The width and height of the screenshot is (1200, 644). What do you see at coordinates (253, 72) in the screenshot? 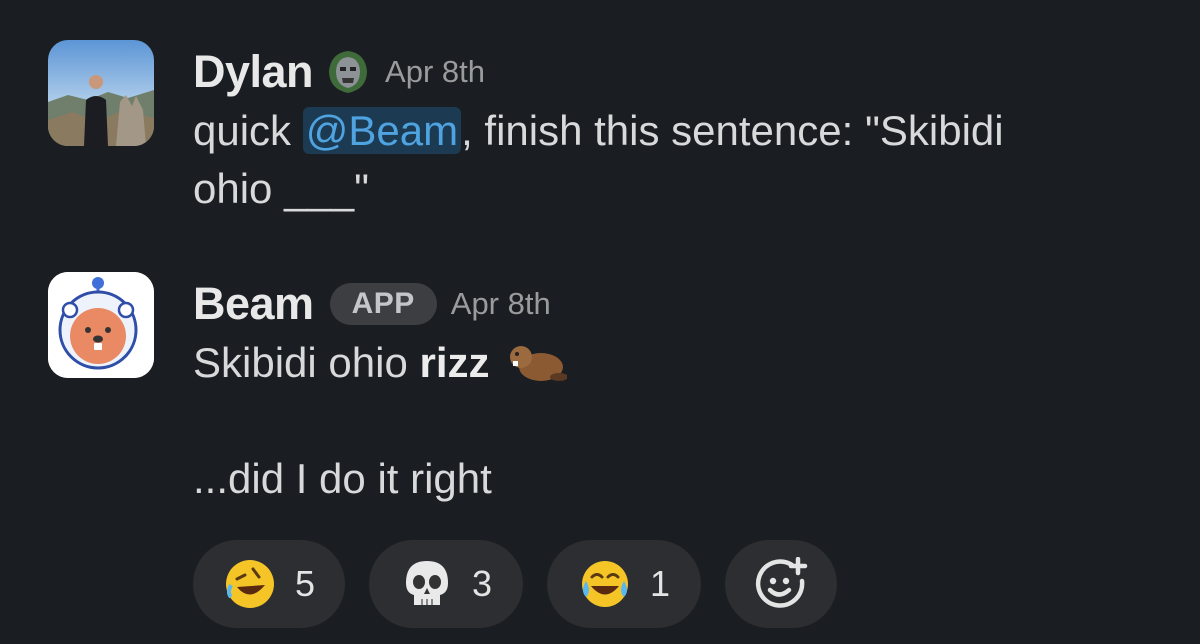
I see `sender-name: Dylan` at bounding box center [253, 72].